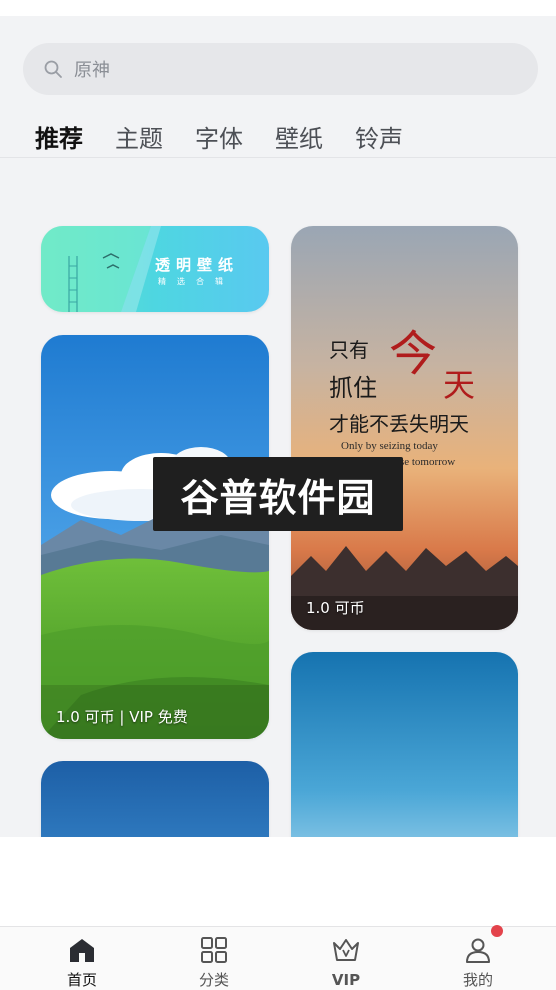  I want to click on tab-wallpaper: 壁纸, so click(299, 139).